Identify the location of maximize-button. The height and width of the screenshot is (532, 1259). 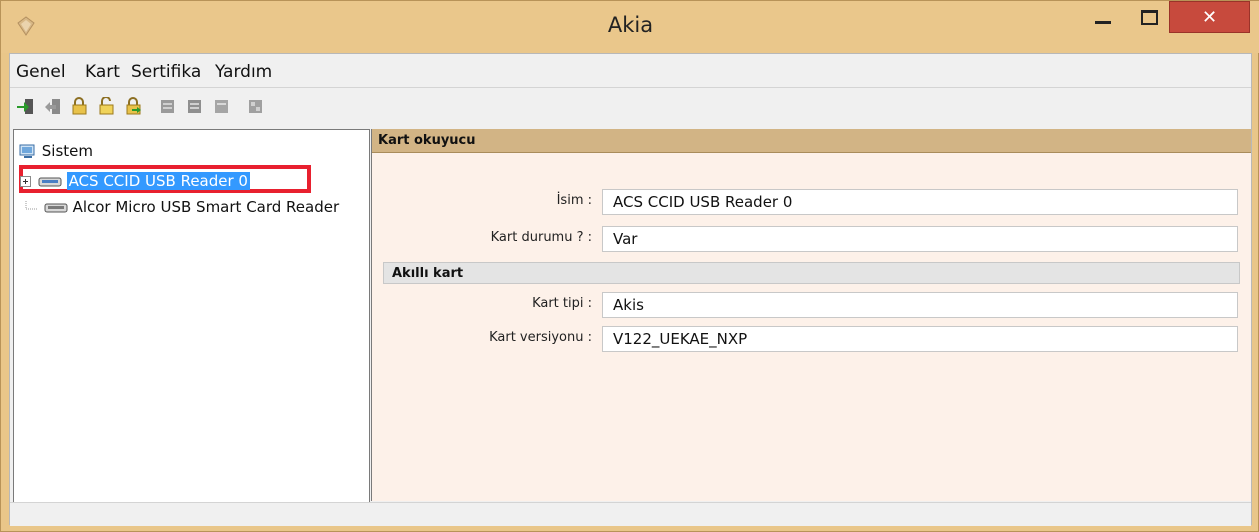
(1149, 17).